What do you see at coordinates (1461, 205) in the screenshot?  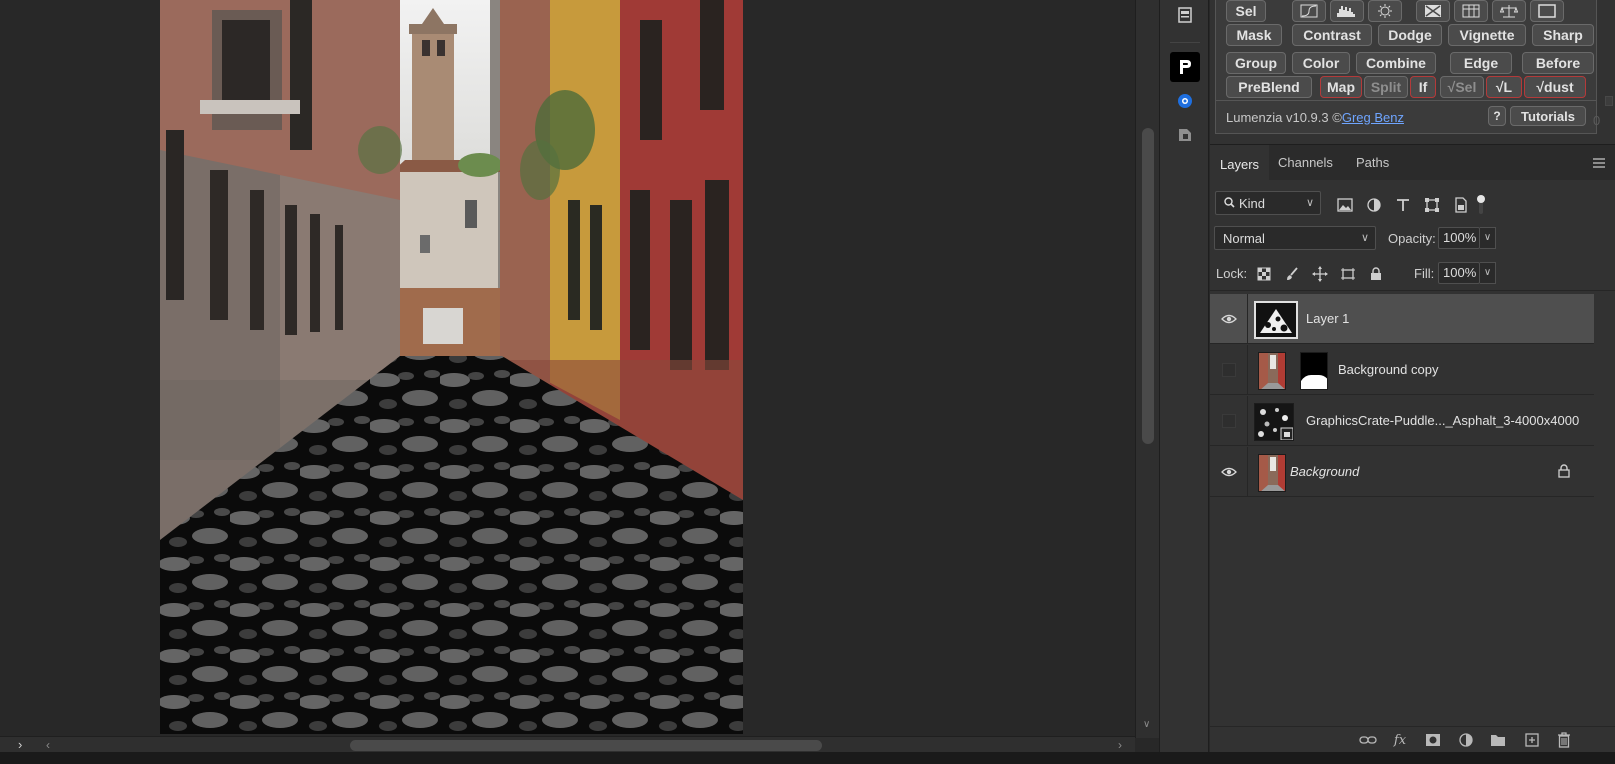 I see `smart-object-filter-icon` at bounding box center [1461, 205].